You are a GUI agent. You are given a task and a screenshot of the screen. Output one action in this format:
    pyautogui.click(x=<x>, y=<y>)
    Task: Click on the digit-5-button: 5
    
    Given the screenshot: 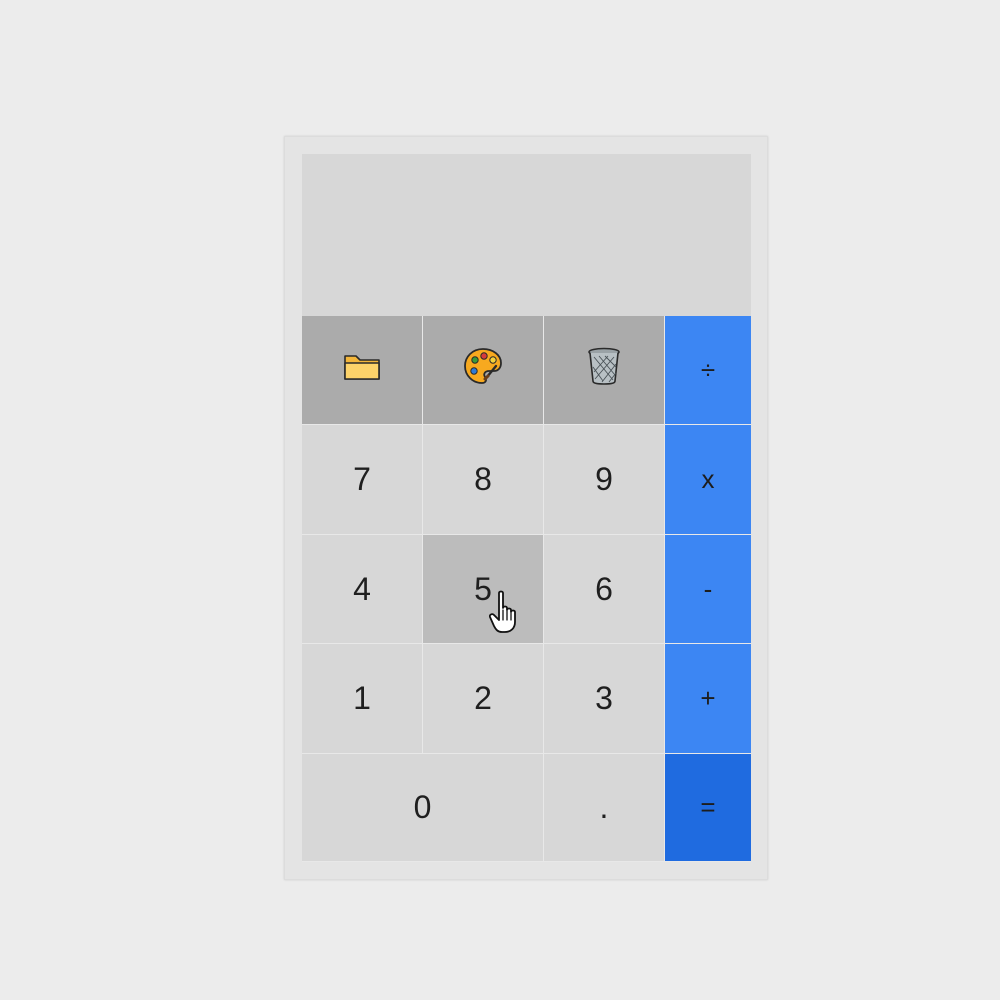 What is the action you would take?
    pyautogui.click(x=483, y=589)
    